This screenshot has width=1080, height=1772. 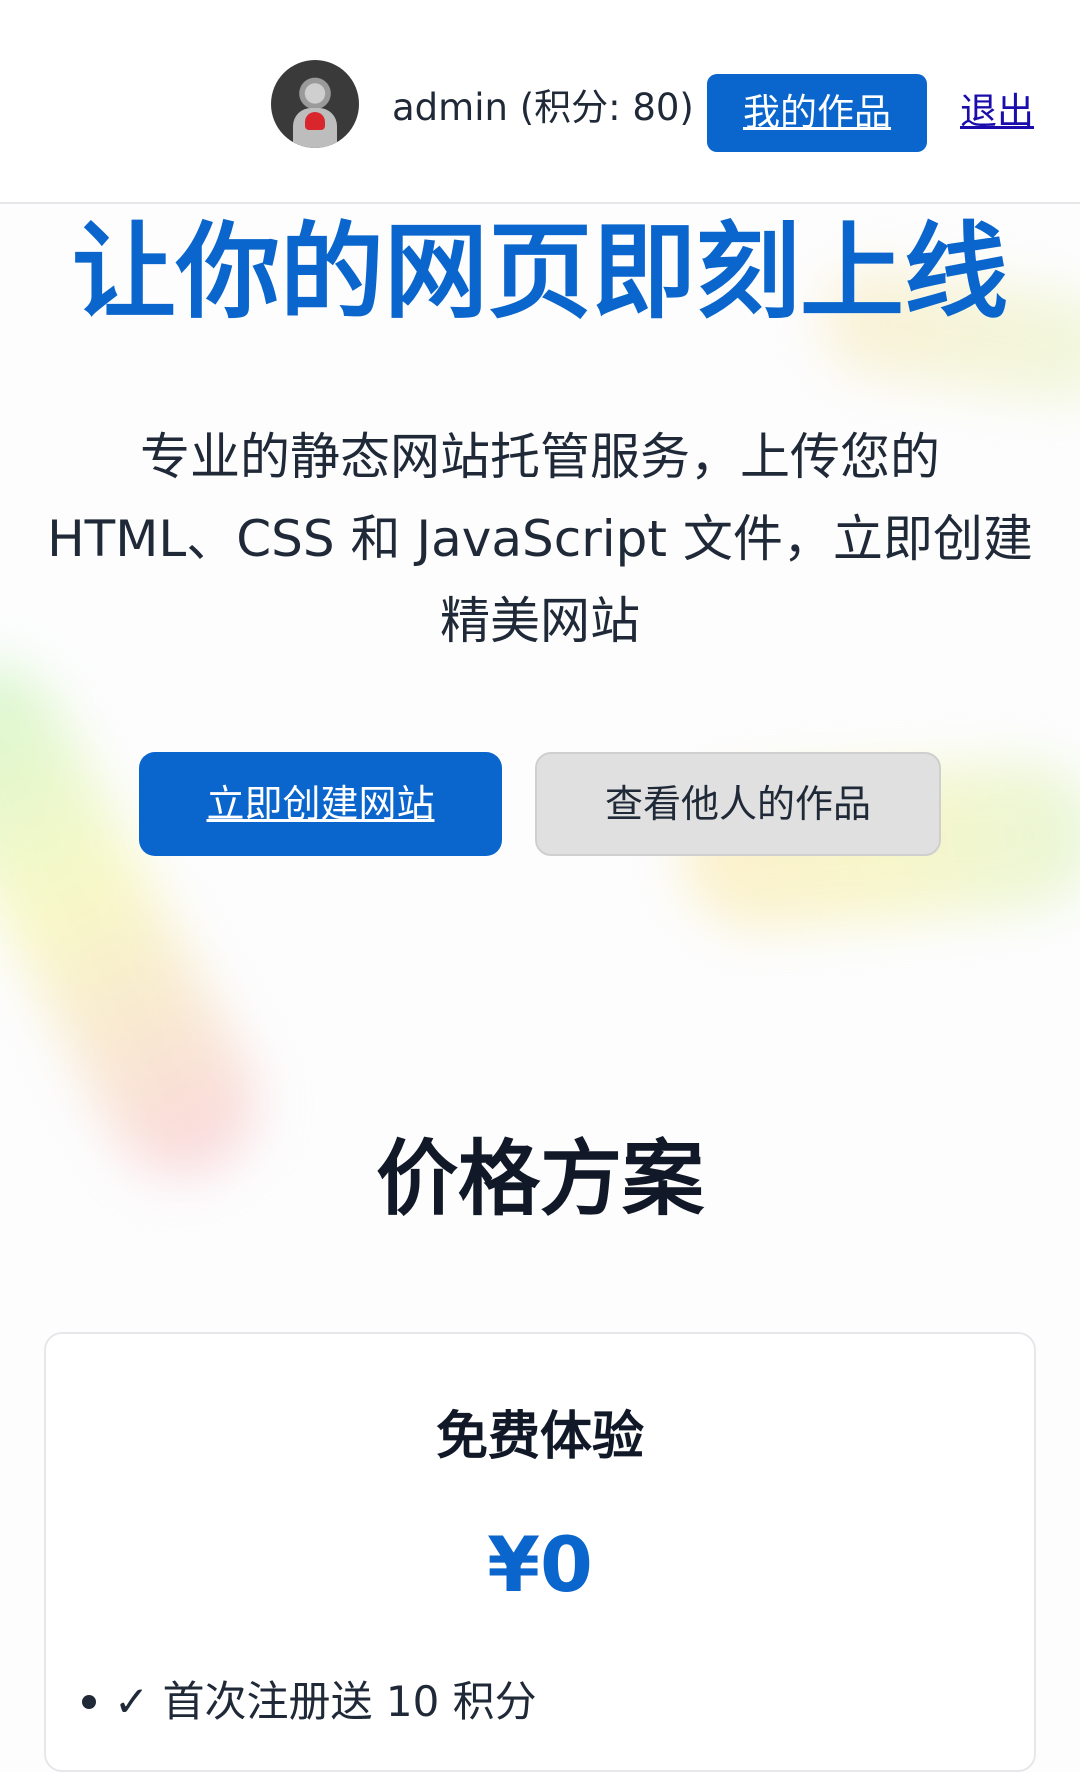 I want to click on hero-title: 让你的网页即刻上线, so click(x=539, y=272).